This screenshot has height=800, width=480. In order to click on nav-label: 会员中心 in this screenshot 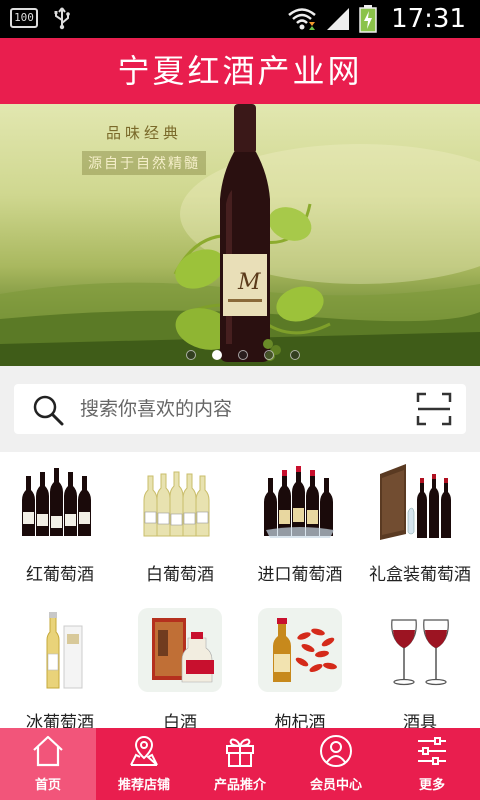, I will do `click(335, 785)`.